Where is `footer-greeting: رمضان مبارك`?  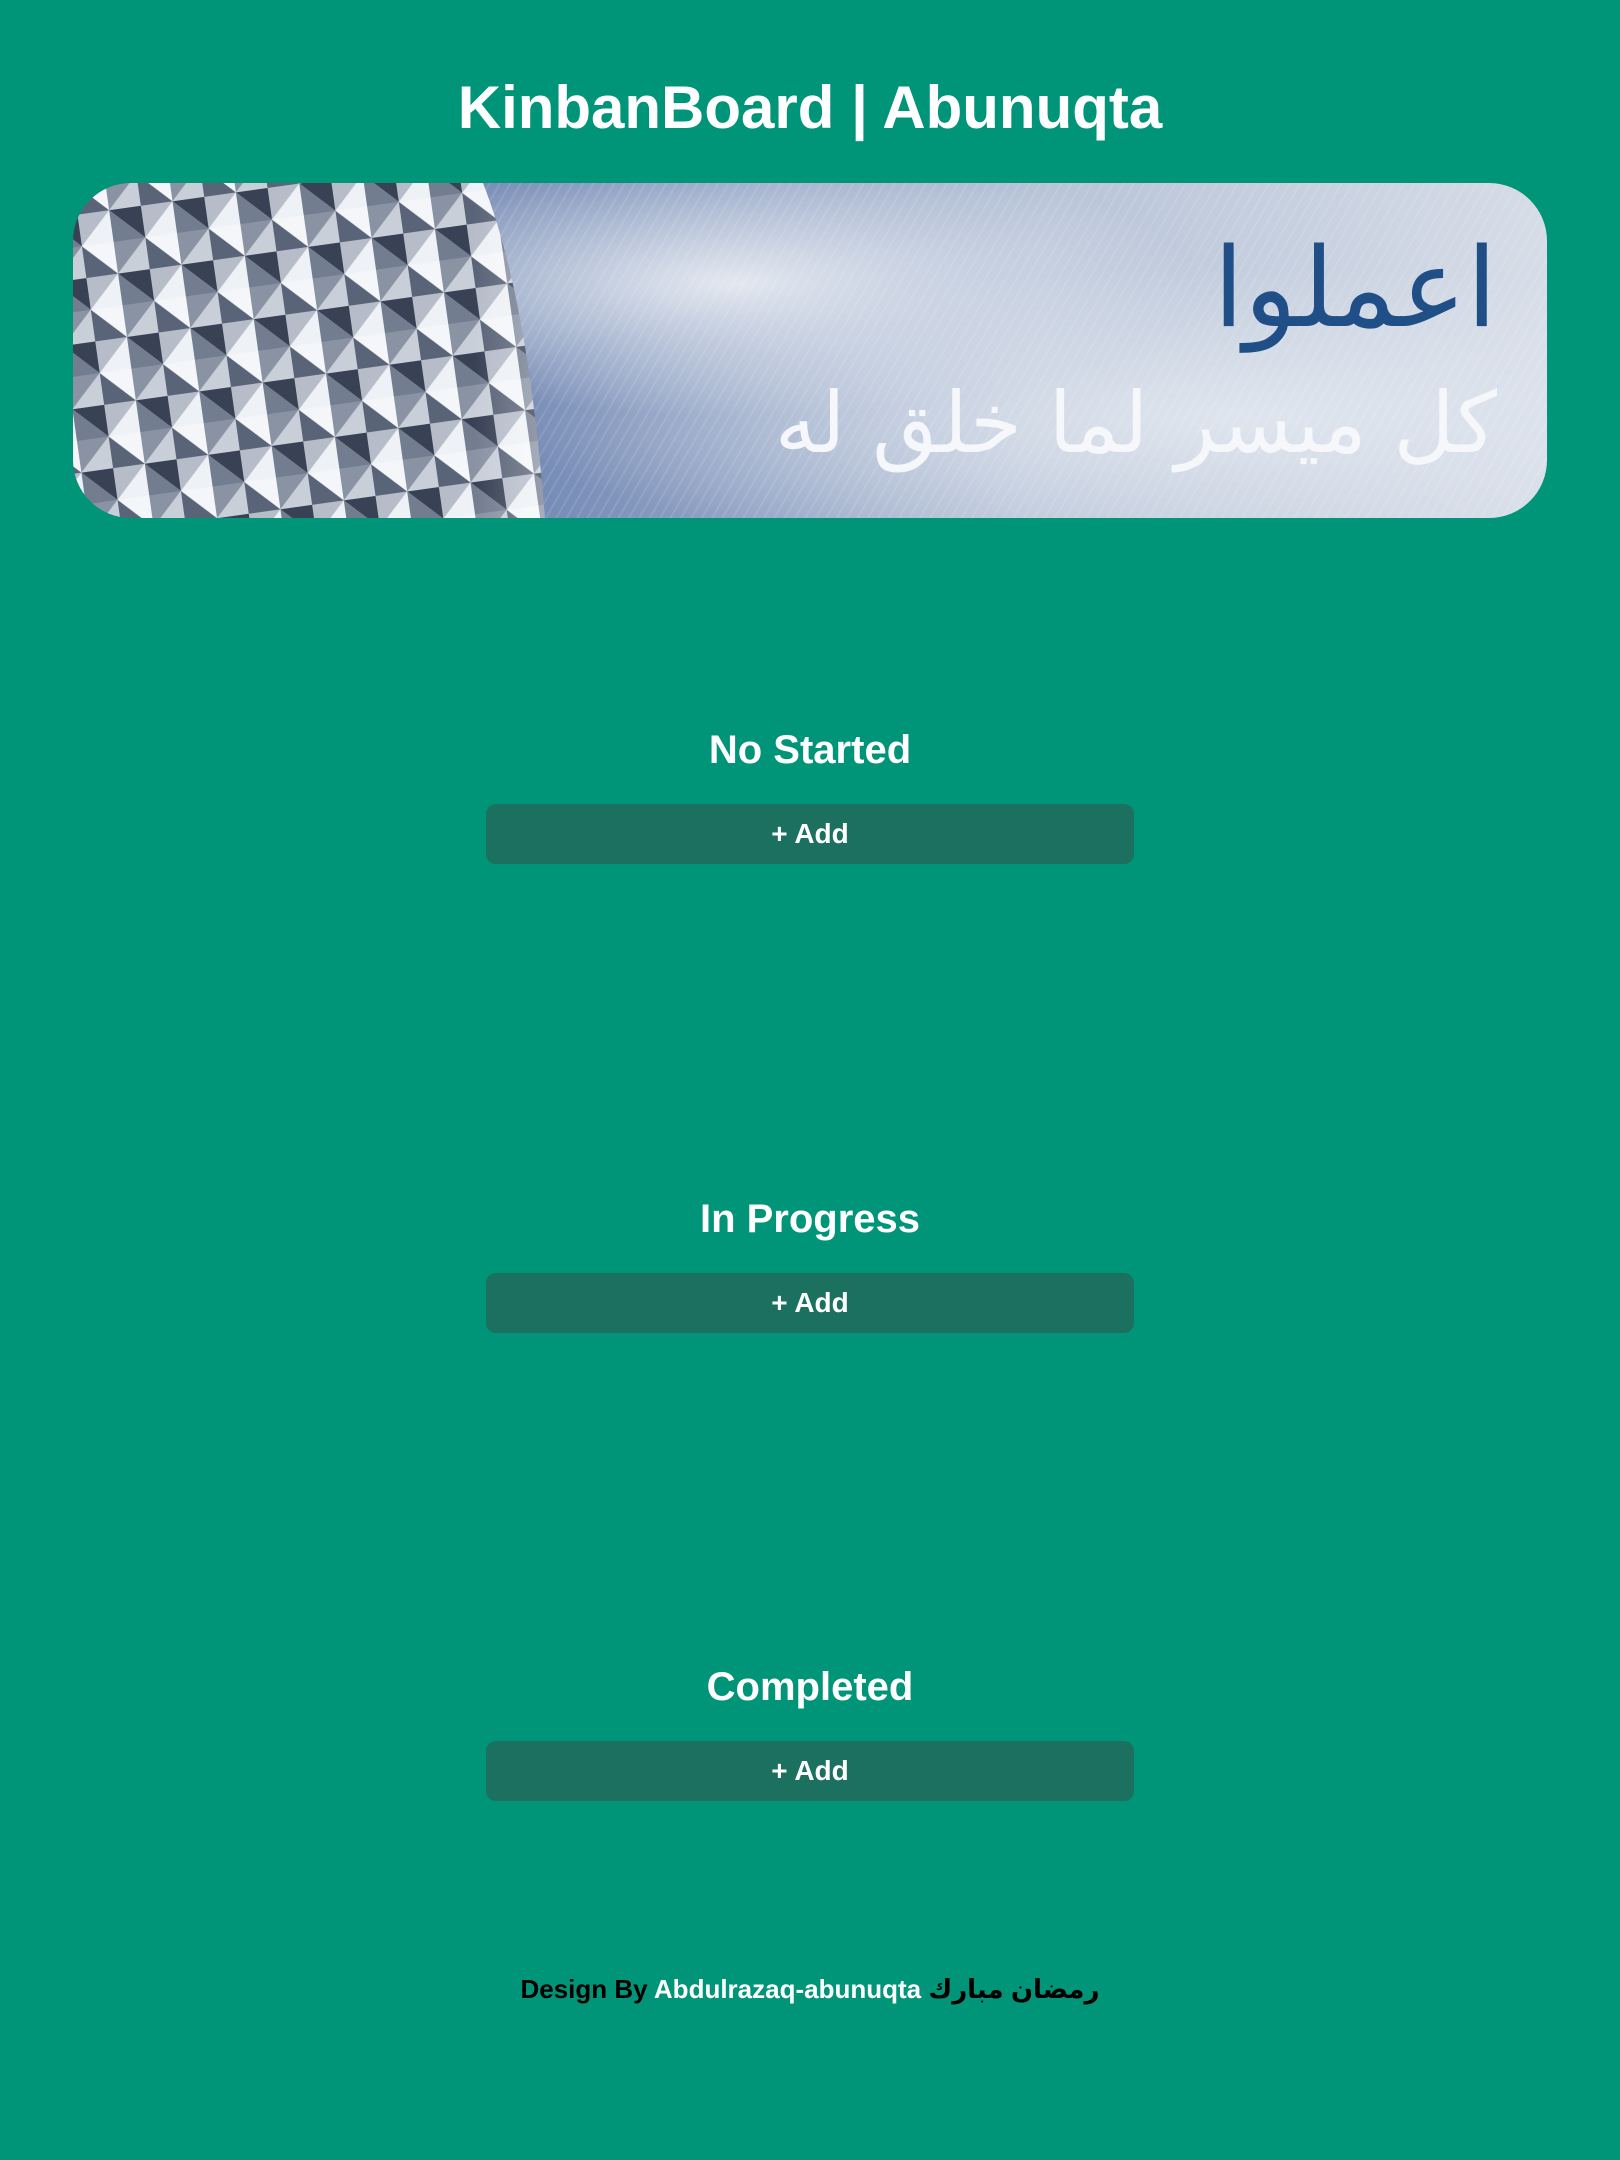
footer-greeting: رمضان مبارك is located at coordinates (1014, 1989).